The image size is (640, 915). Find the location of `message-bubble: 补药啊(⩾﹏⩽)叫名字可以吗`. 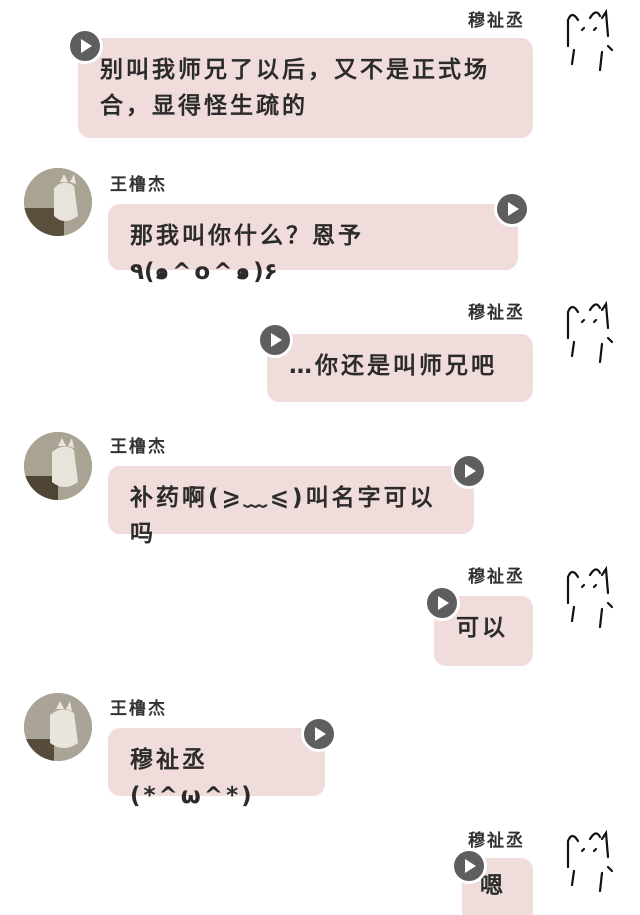

message-bubble: 补药啊(⩾﹏⩽)叫名字可以吗 is located at coordinates (291, 506).